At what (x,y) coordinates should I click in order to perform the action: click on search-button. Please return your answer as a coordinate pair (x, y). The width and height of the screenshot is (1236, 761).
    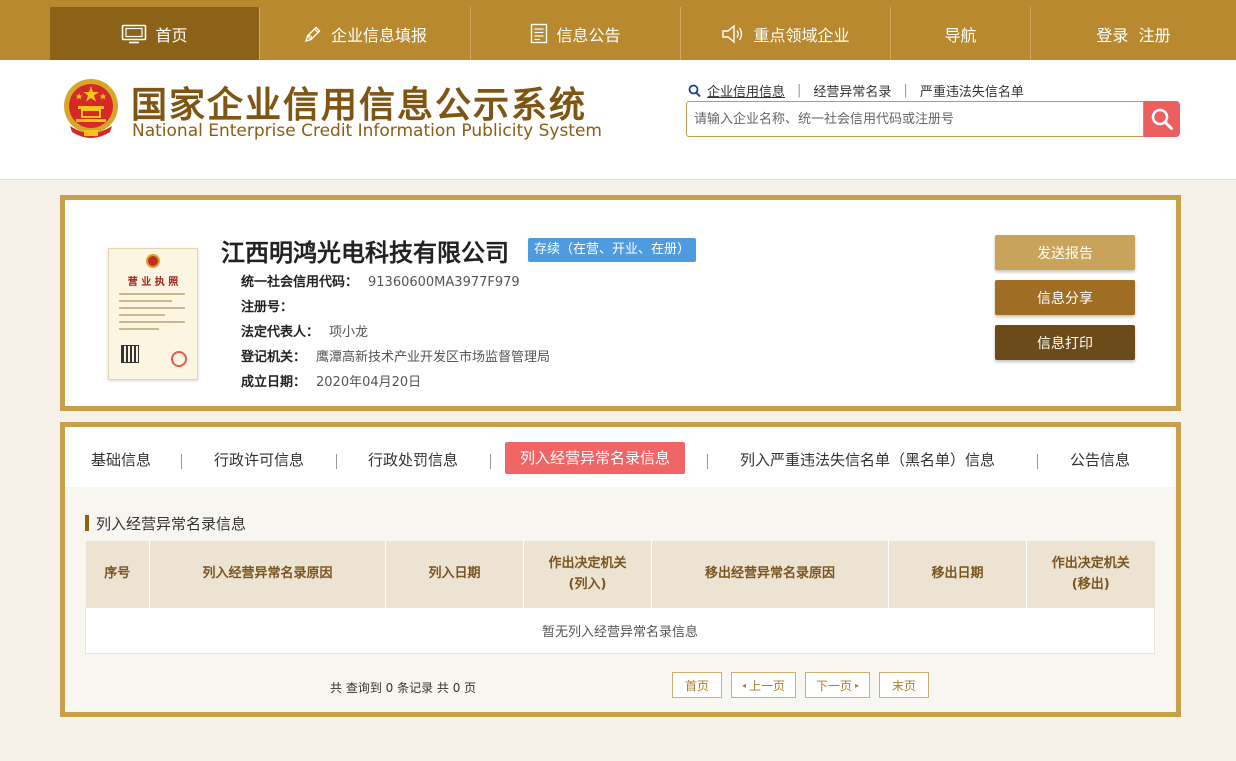
    Looking at the image, I should click on (1162, 119).